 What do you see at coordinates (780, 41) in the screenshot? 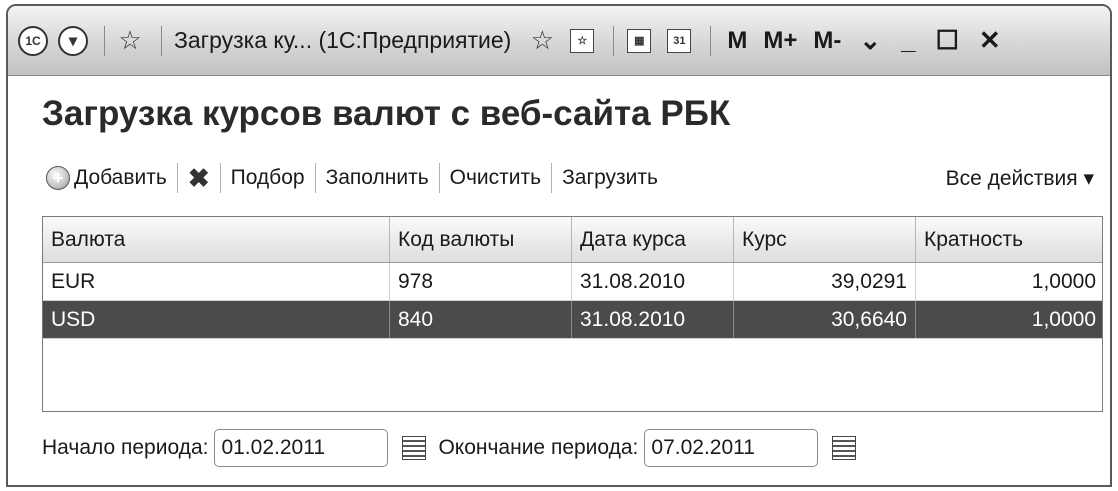
I see `memory-plus-button: M+` at bounding box center [780, 41].